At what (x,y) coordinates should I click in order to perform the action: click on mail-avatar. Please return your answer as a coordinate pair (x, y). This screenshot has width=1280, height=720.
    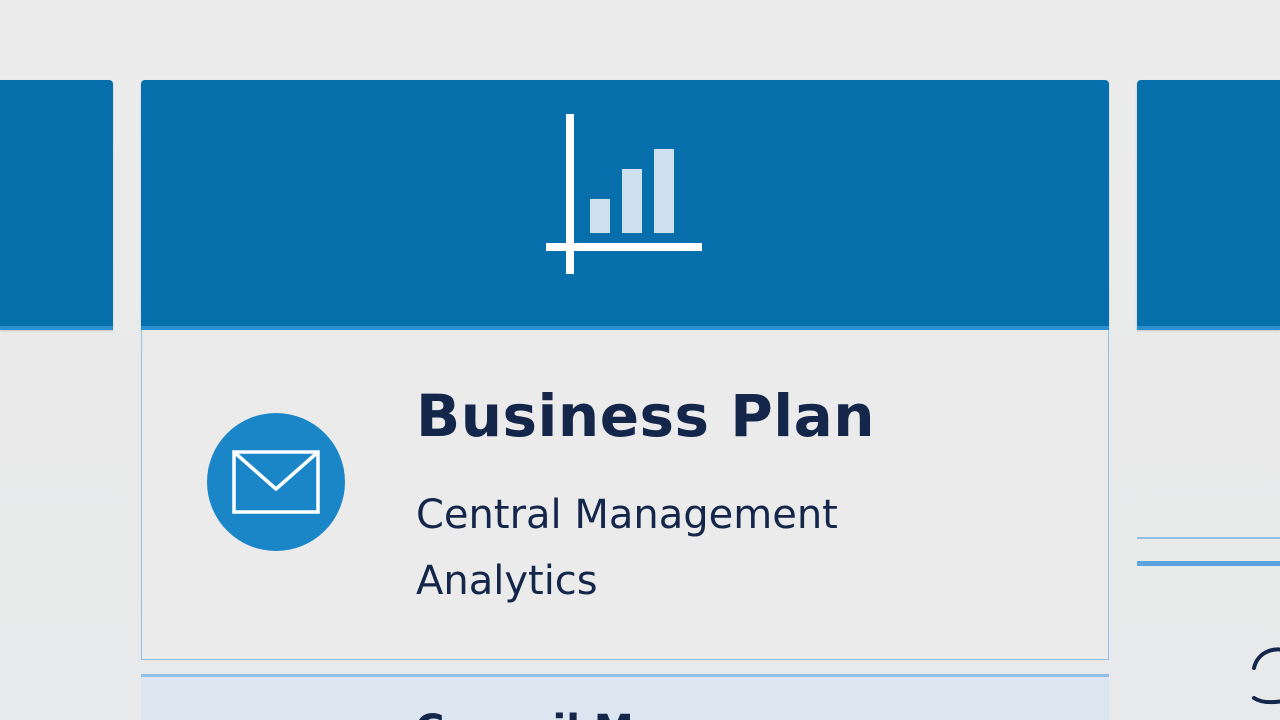
    Looking at the image, I should click on (276, 482).